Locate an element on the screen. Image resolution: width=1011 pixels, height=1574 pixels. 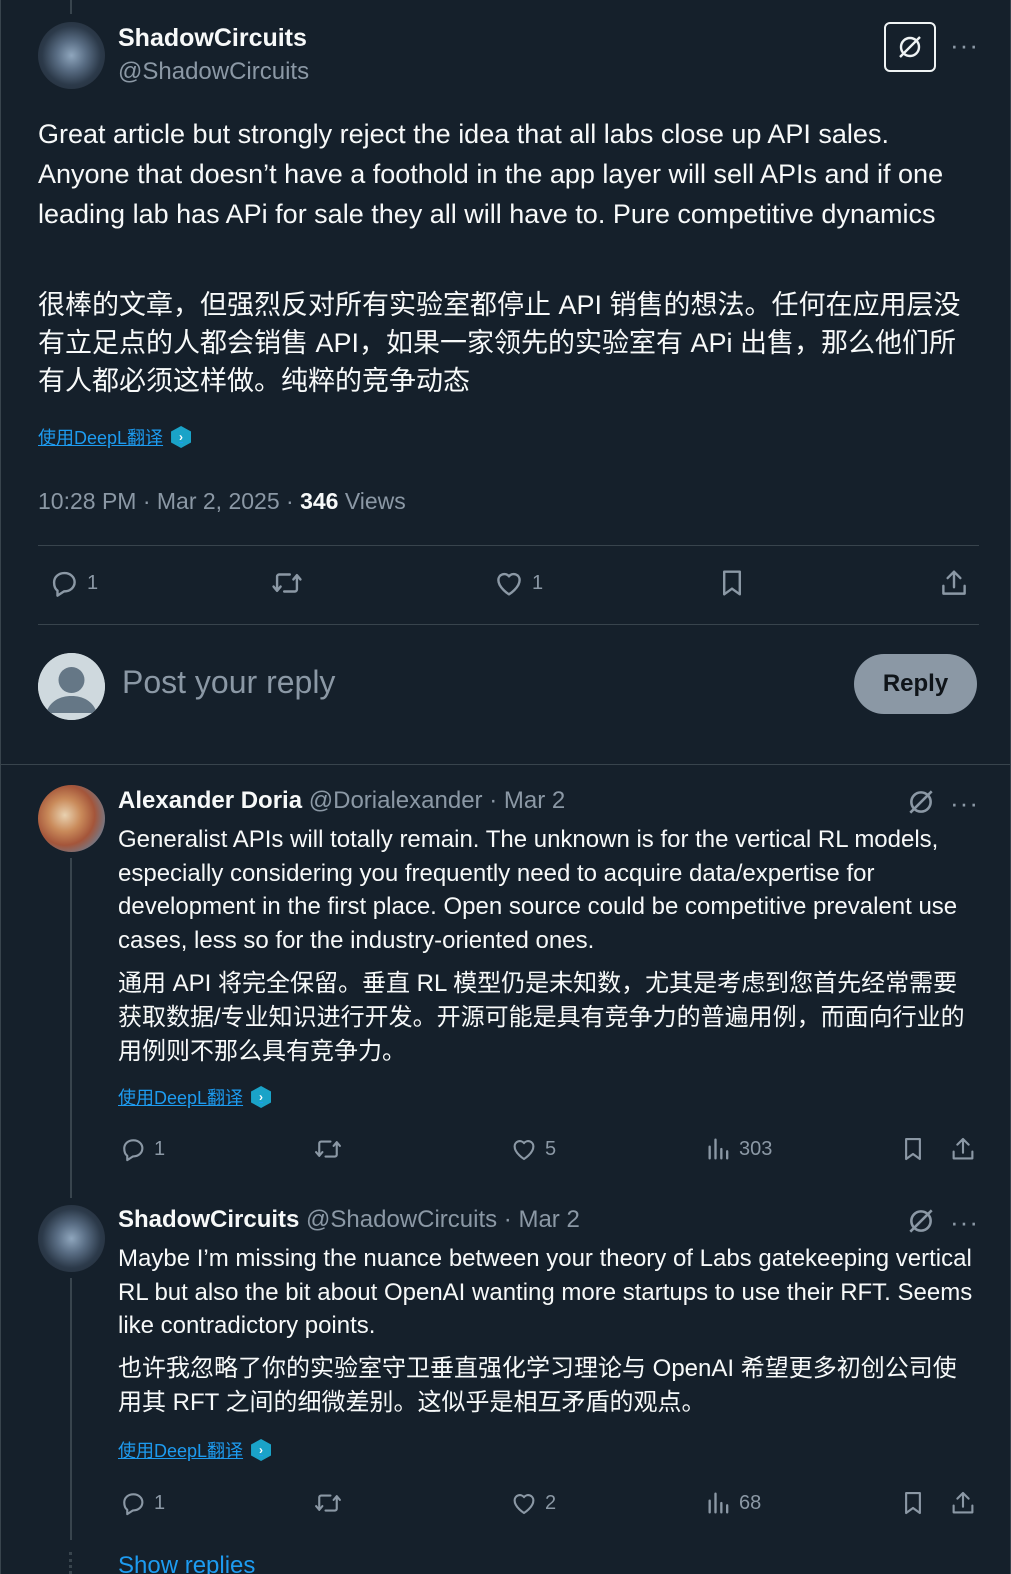
section-divider is located at coordinates (506, 764).